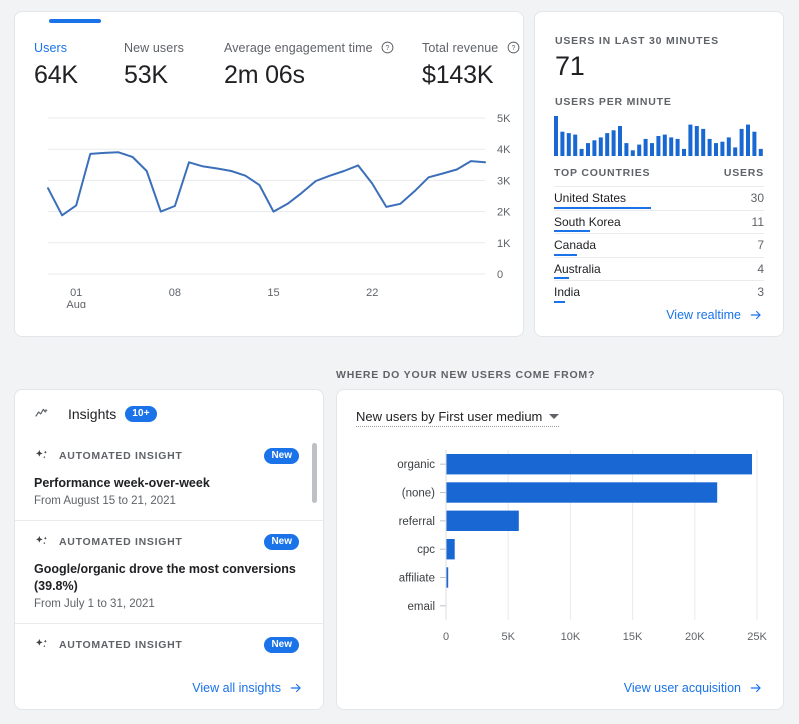 The image size is (799, 724). I want to click on category-label: (none), so click(418, 494).